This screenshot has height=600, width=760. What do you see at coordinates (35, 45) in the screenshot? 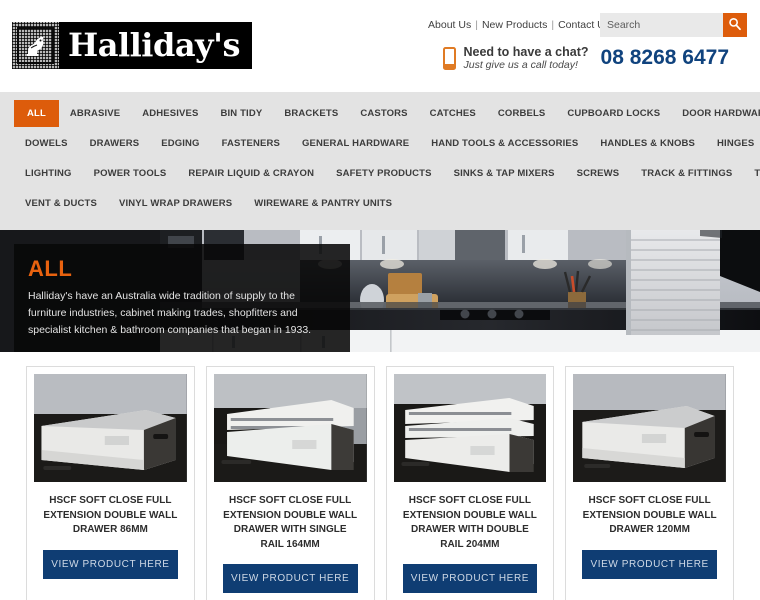
I see `knight-horse-emblem-icon` at bounding box center [35, 45].